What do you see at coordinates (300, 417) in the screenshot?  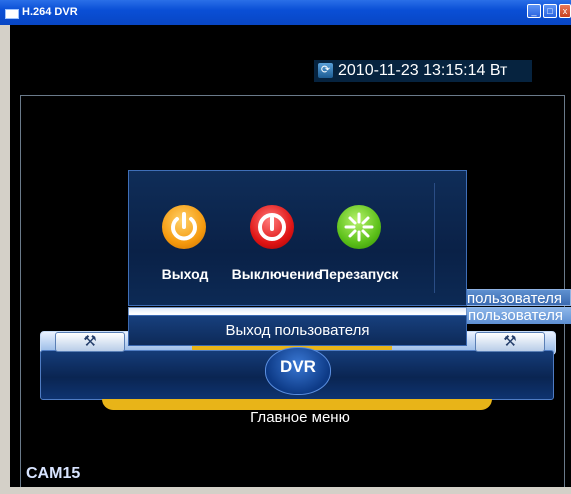 I see `main-menu-label: Главное меню` at bounding box center [300, 417].